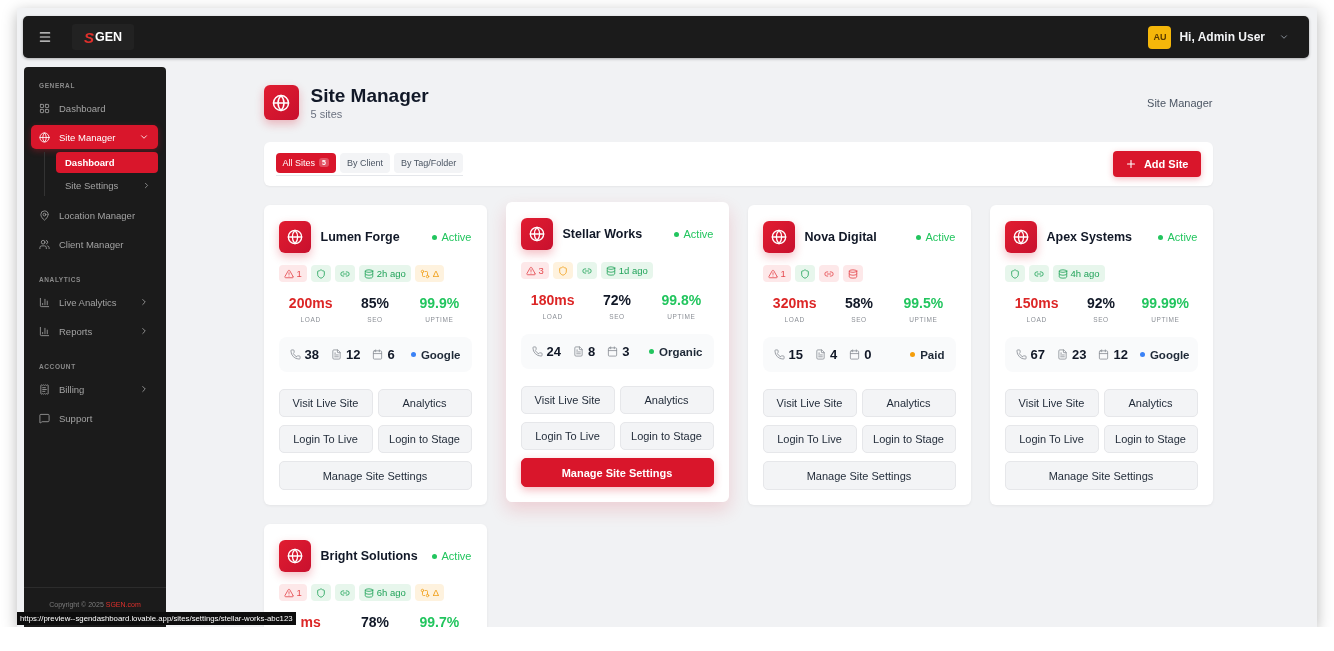  What do you see at coordinates (94, 215) in the screenshot?
I see `nav-item: Location Manager` at bounding box center [94, 215].